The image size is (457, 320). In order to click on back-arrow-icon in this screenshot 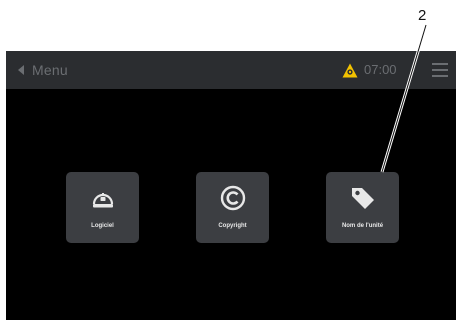, I will do `click(21, 70)`.